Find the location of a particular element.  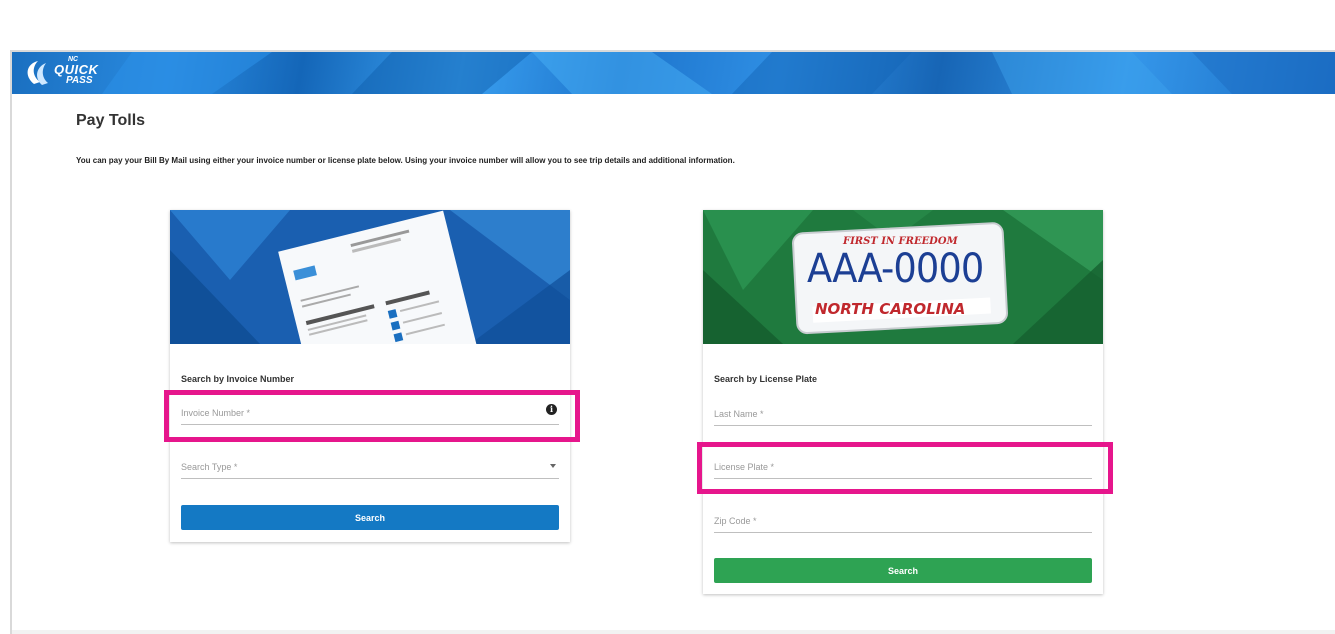

site-header: NC QUICK PASS is located at coordinates (673, 73).